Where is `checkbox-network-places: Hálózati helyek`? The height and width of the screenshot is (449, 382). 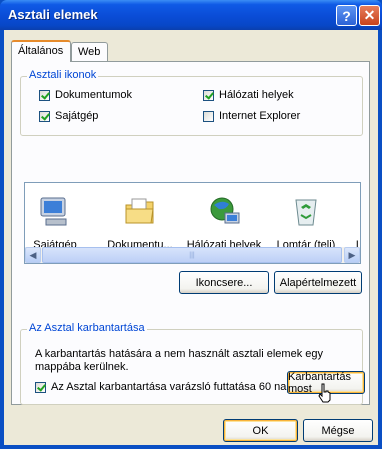
checkbox-network-places: Hálózati helyek is located at coordinates (248, 95).